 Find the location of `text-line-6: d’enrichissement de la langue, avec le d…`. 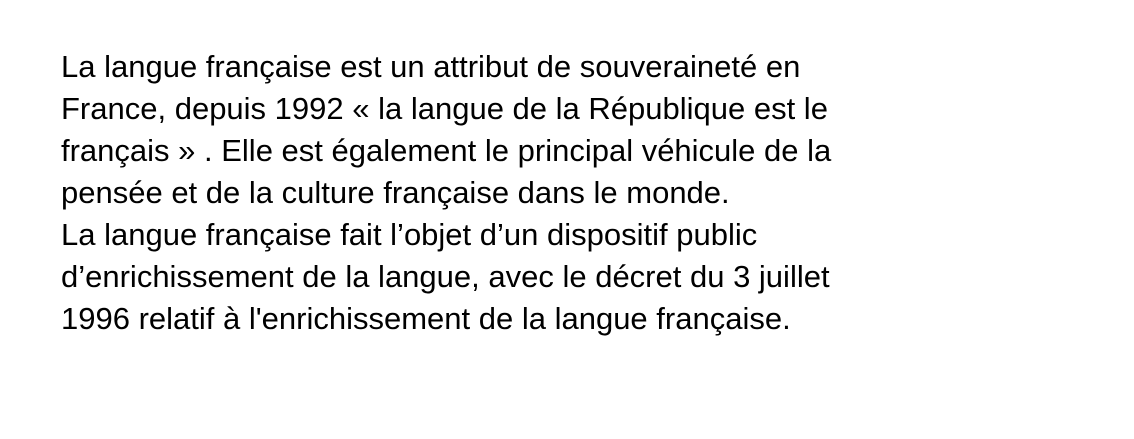

text-line-6: d’enrichissement de la langue, avec le d… is located at coordinates (445, 276).